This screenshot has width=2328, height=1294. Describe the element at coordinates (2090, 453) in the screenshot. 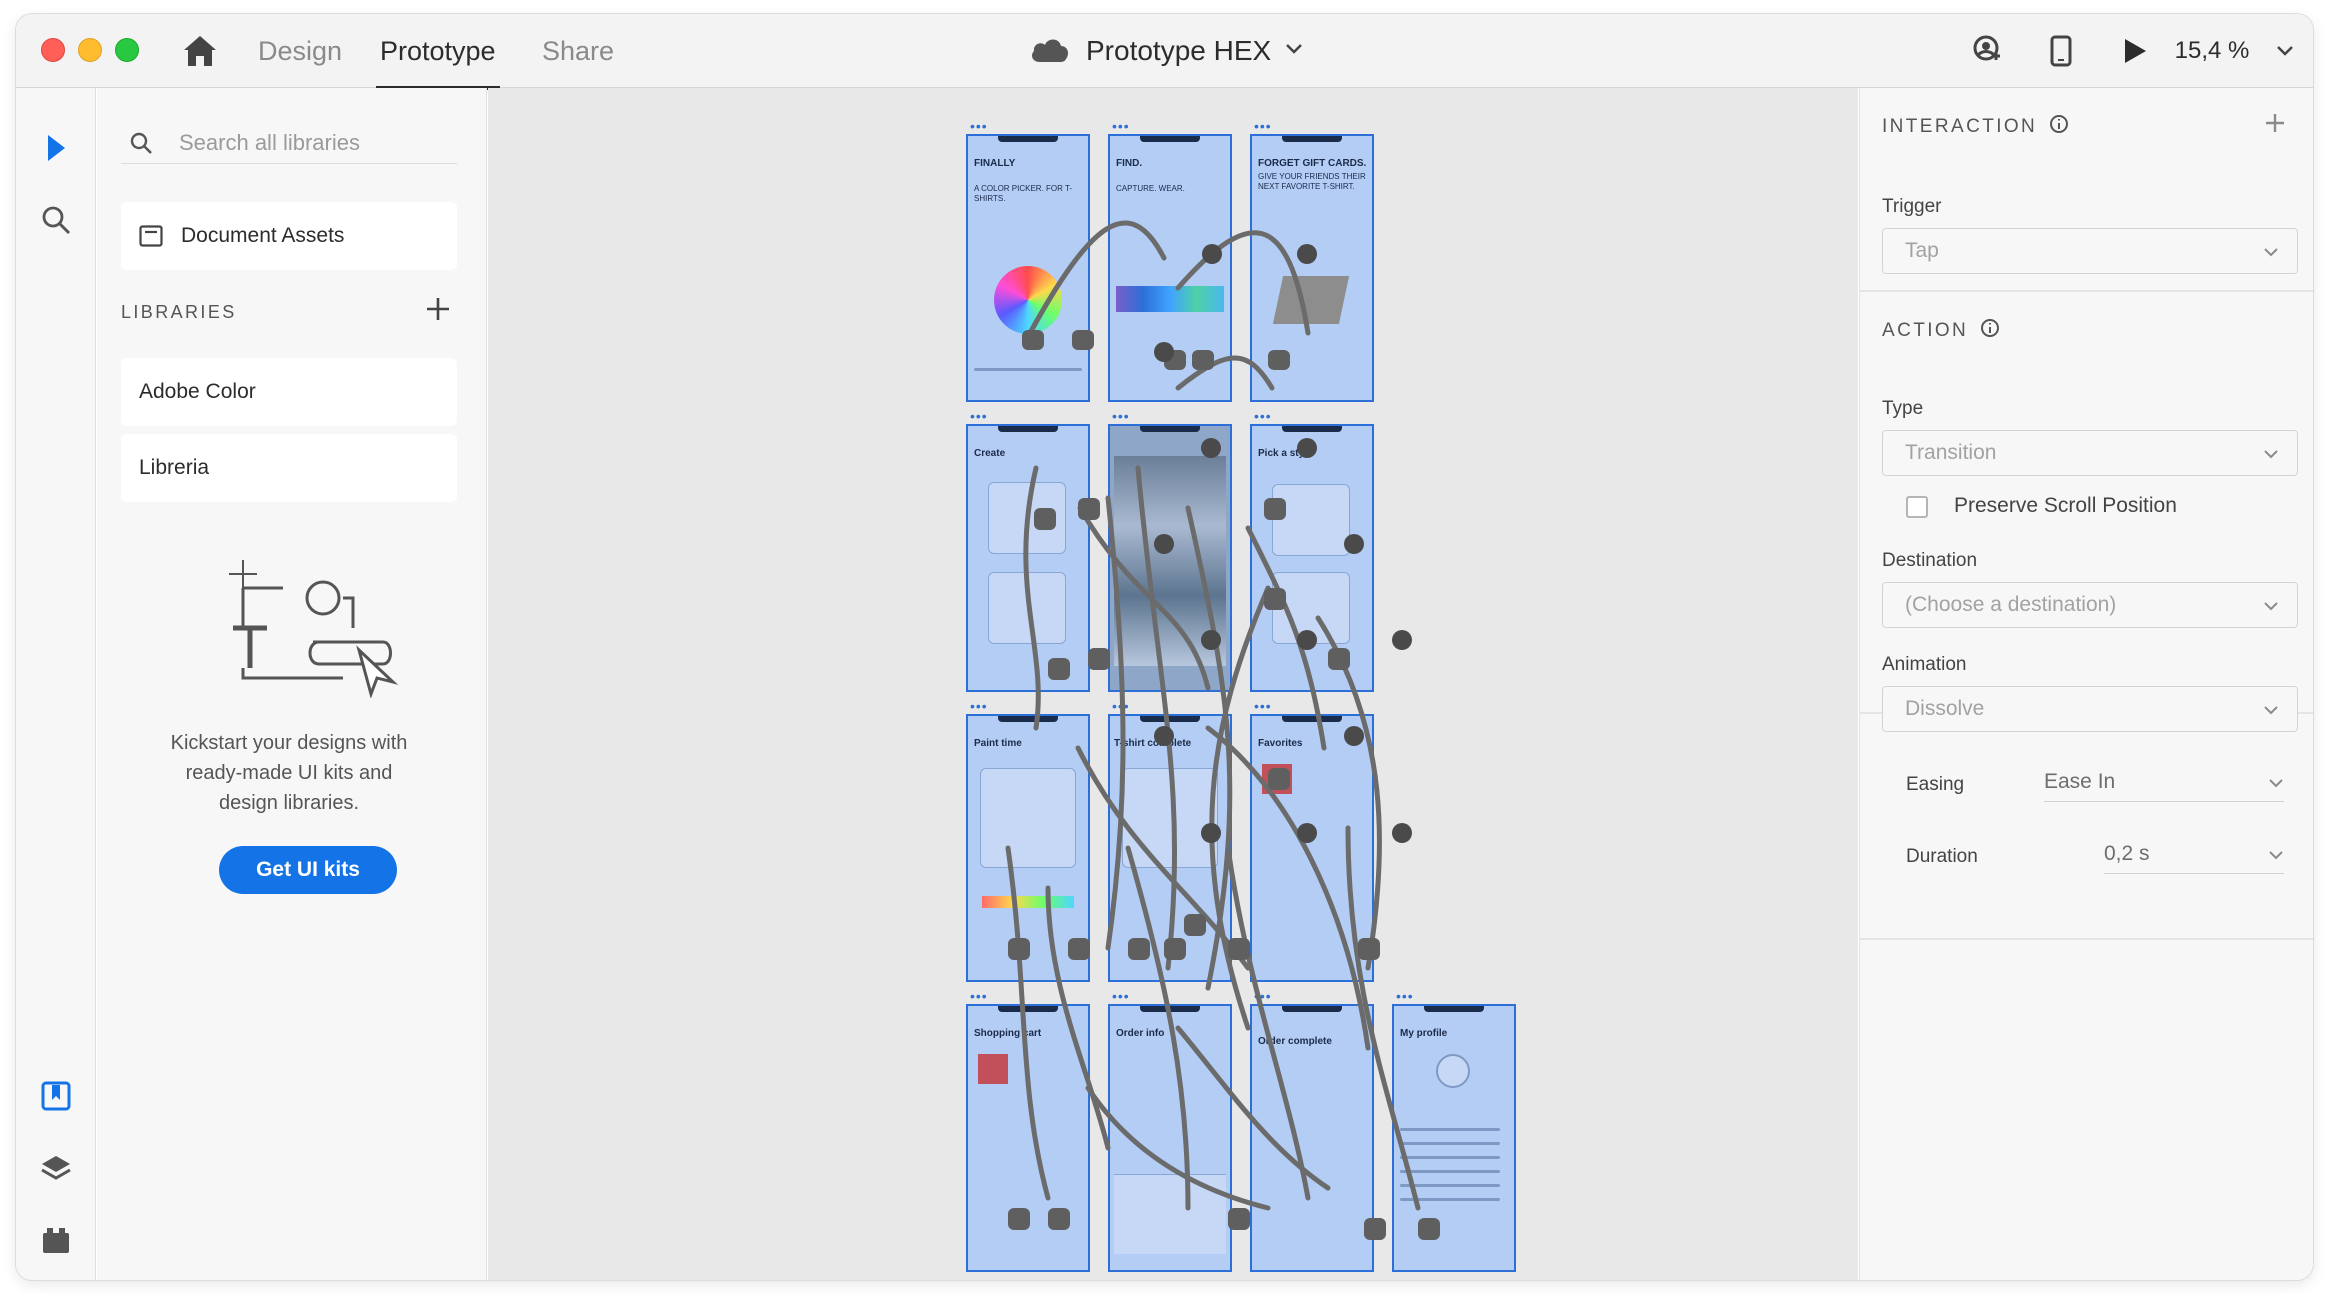

I see `type-dropdown: Transition` at that location.